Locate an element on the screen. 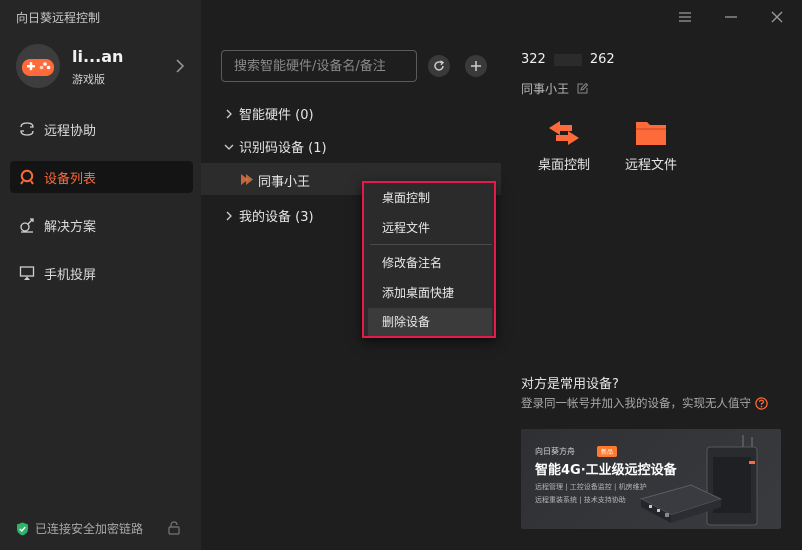 The width and height of the screenshot is (802, 550). device-remark: 同事小王 is located at coordinates (555, 88).